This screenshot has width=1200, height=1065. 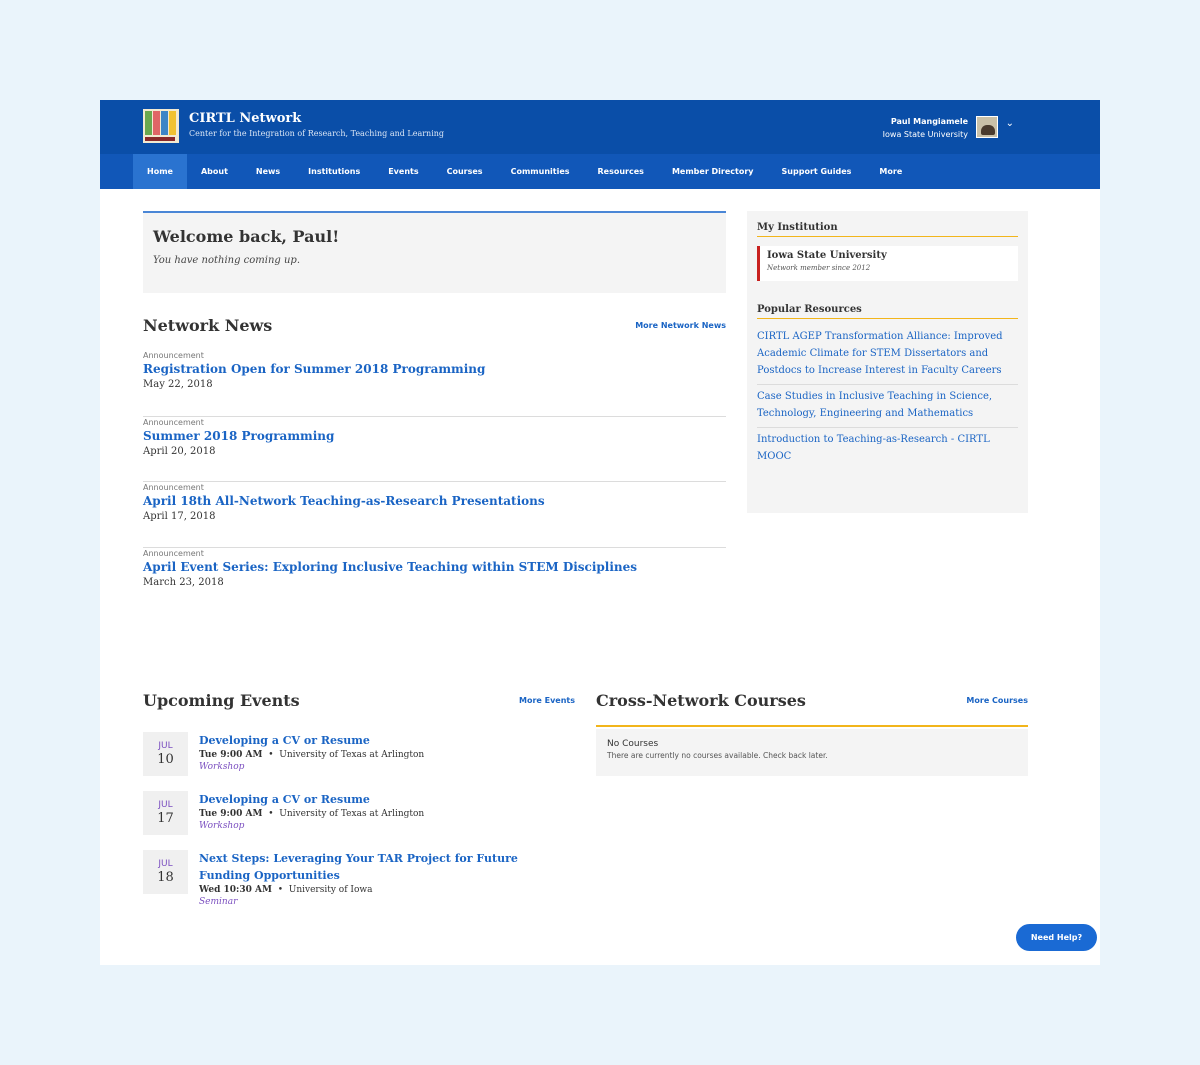 What do you see at coordinates (334, 171) in the screenshot?
I see `nav-item-institutions: Institutions` at bounding box center [334, 171].